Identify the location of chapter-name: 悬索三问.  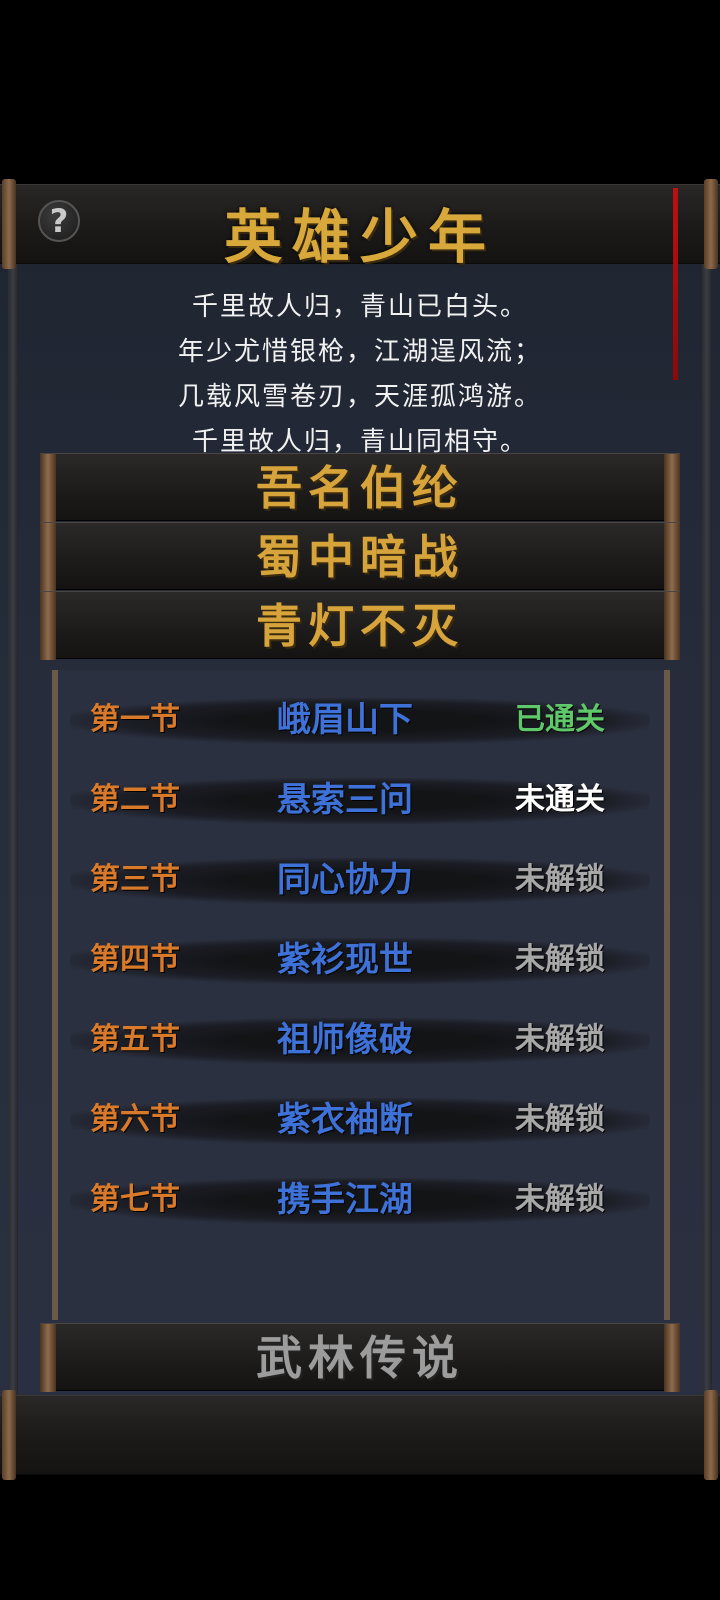
(345, 800).